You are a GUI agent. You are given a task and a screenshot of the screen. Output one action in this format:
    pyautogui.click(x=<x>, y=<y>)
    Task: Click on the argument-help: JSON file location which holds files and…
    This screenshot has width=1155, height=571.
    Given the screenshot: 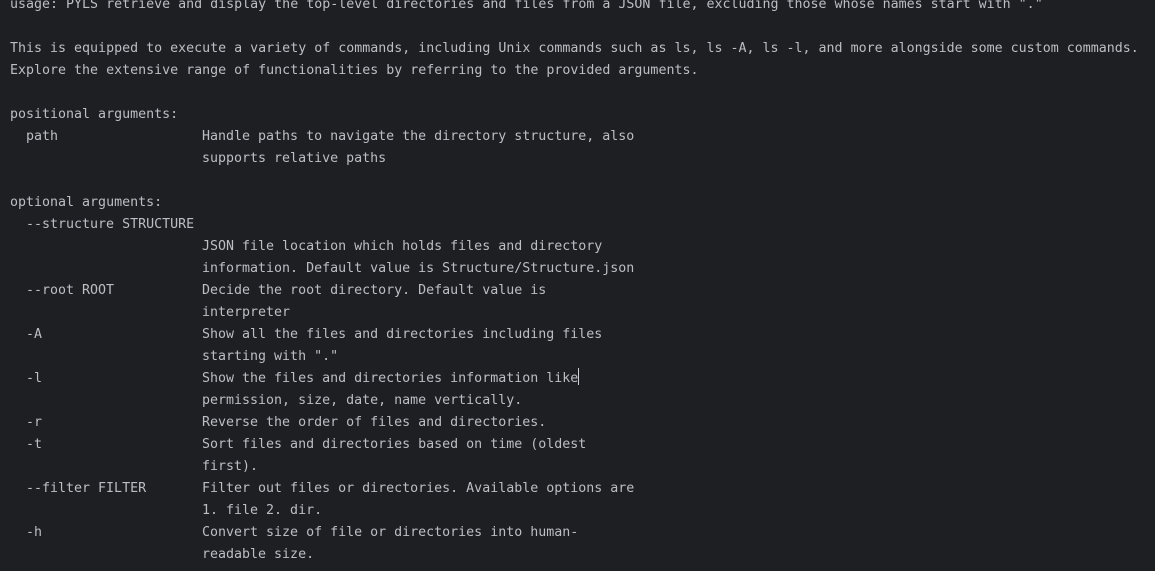 What is the action you would take?
    pyautogui.click(x=402, y=246)
    